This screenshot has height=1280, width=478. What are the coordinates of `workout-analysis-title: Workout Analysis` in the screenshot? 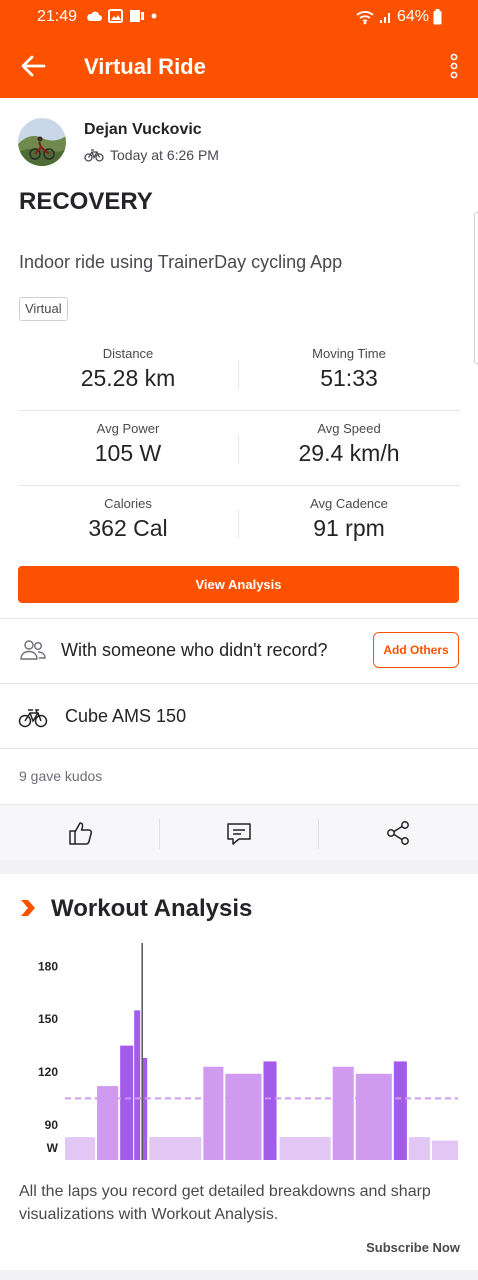 It's located at (152, 908).